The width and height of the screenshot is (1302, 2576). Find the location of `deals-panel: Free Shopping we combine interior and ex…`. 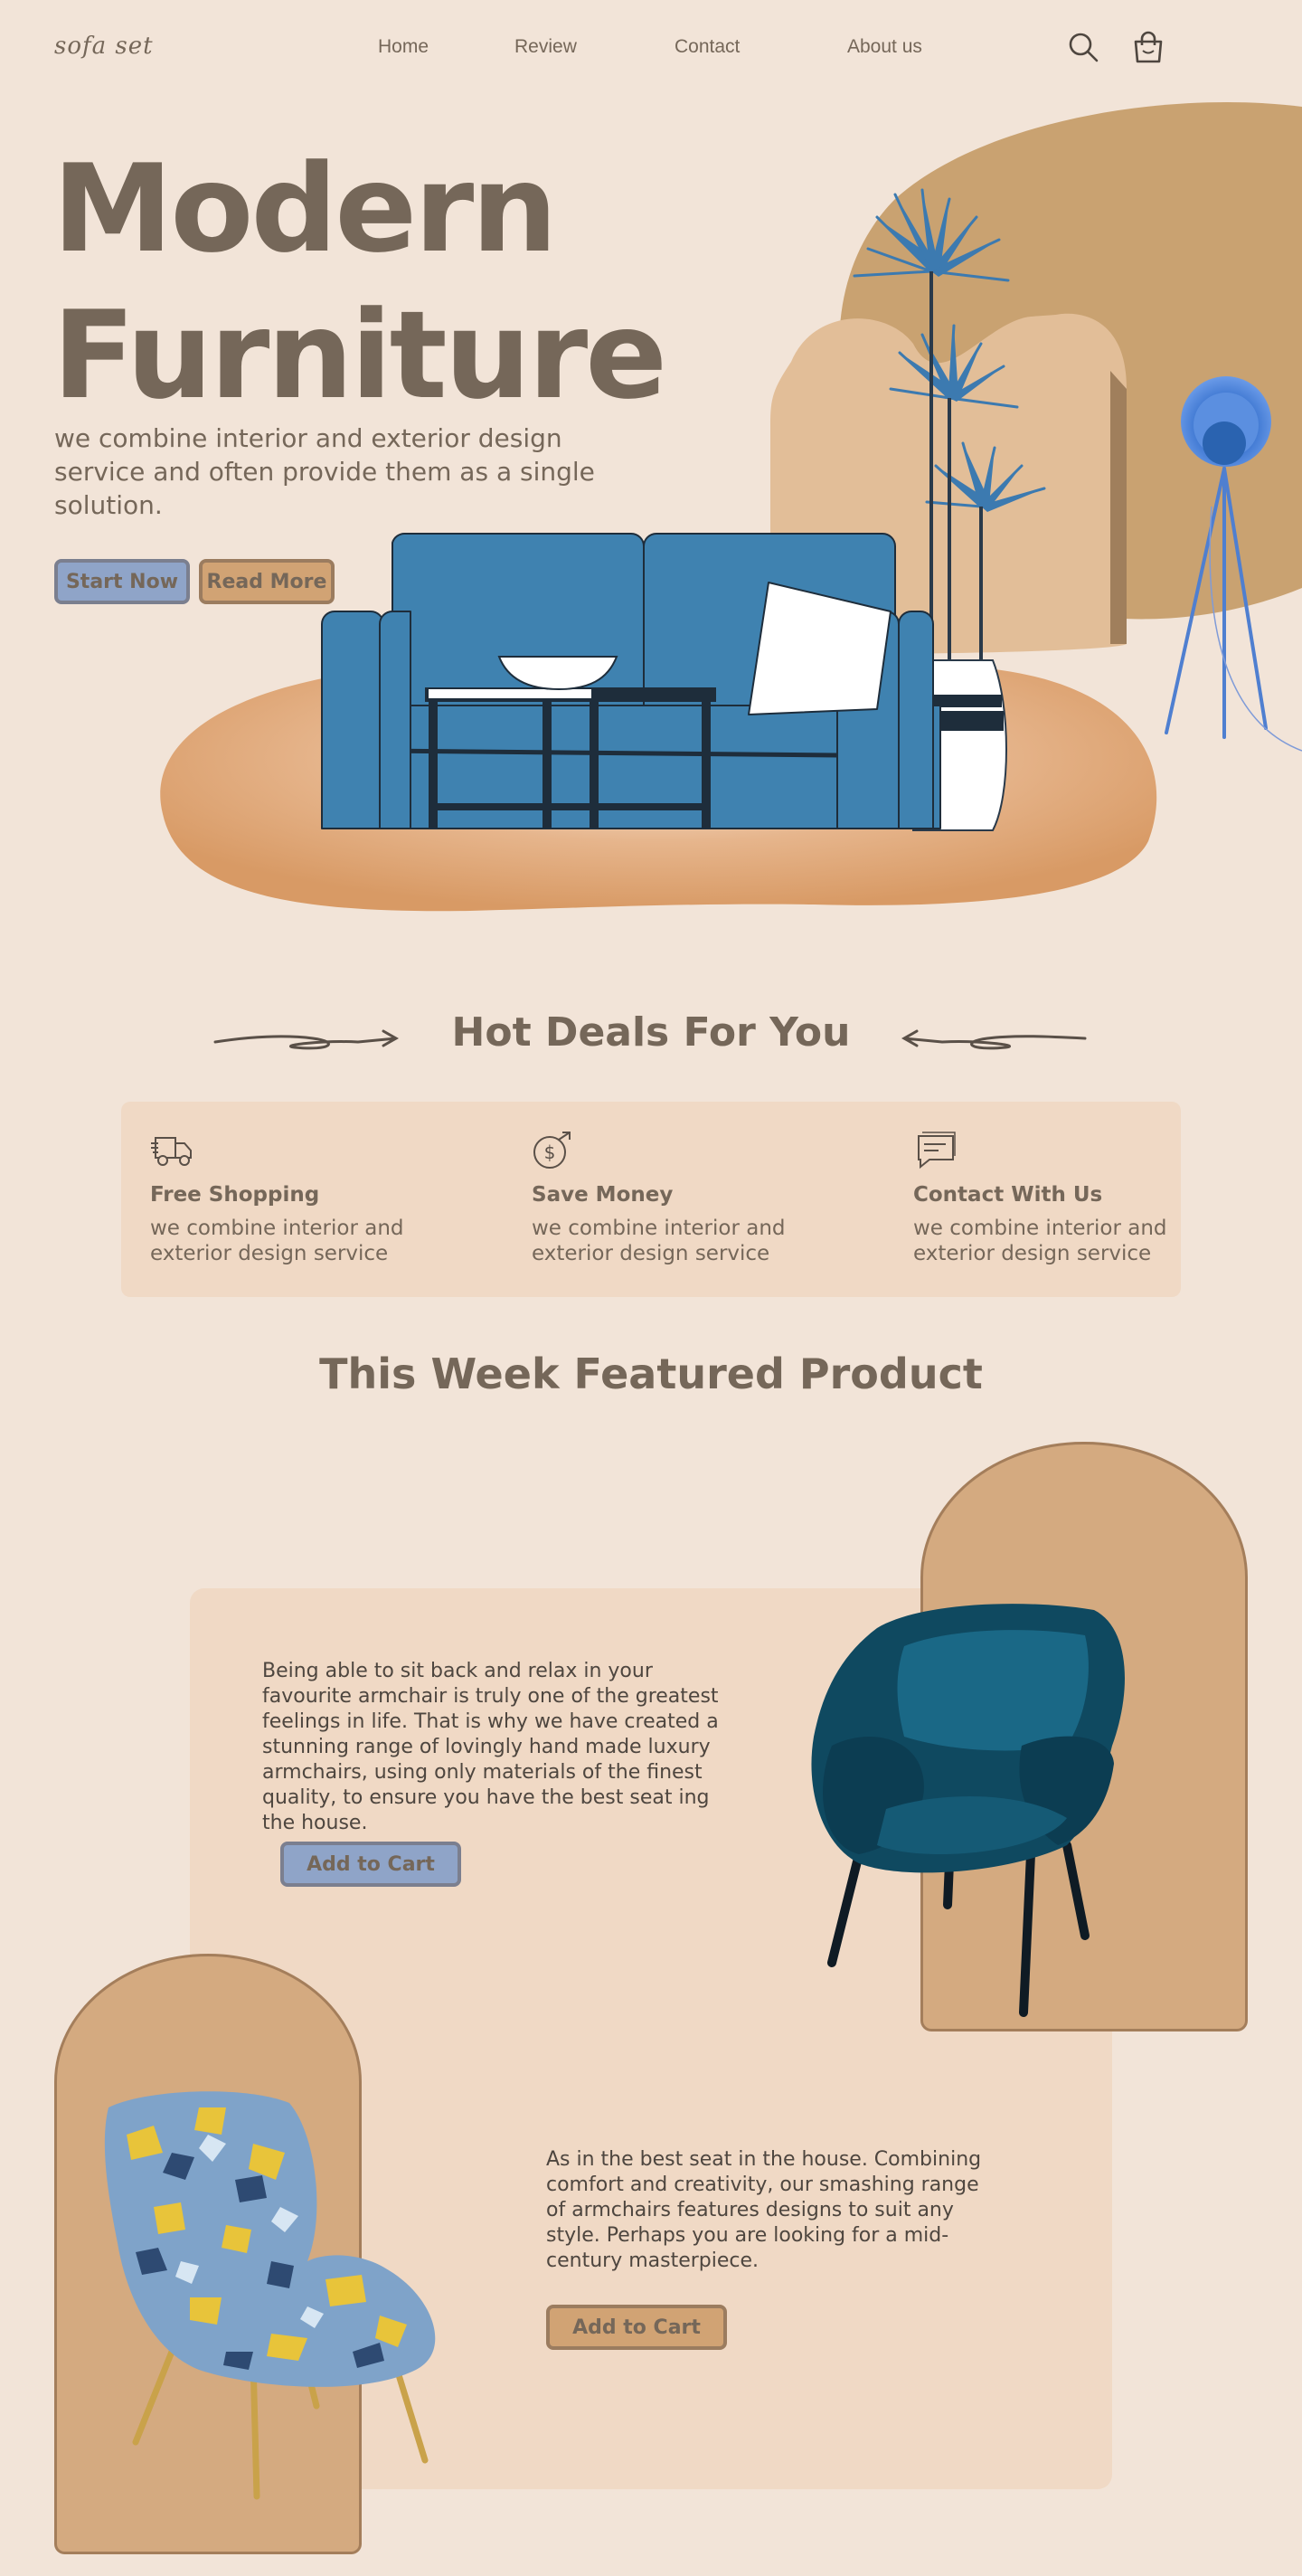

deals-panel: Free Shopping we combine interior and ex… is located at coordinates (651, 1199).